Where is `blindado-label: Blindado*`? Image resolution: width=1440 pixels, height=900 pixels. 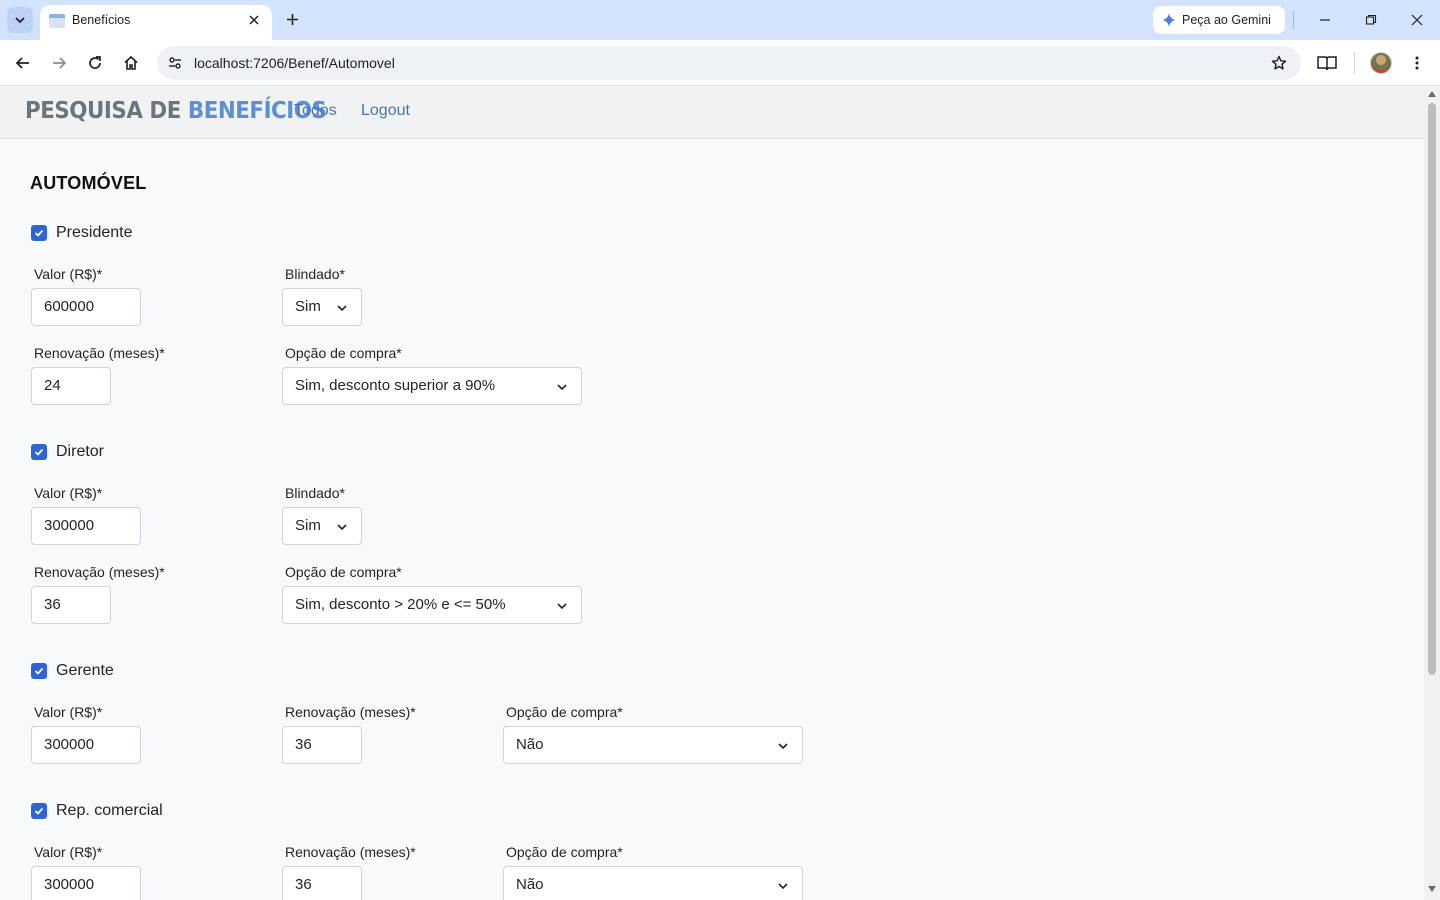
blindado-label: Blindado* is located at coordinates (315, 493).